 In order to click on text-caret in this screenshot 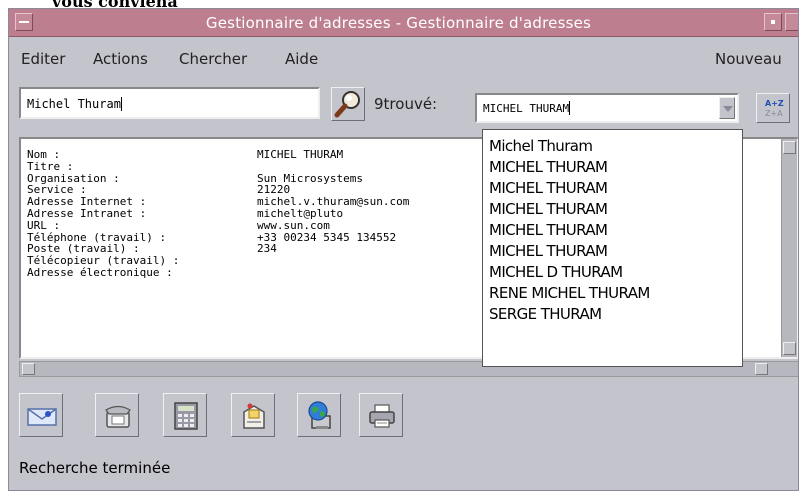, I will do `click(121, 104)`.